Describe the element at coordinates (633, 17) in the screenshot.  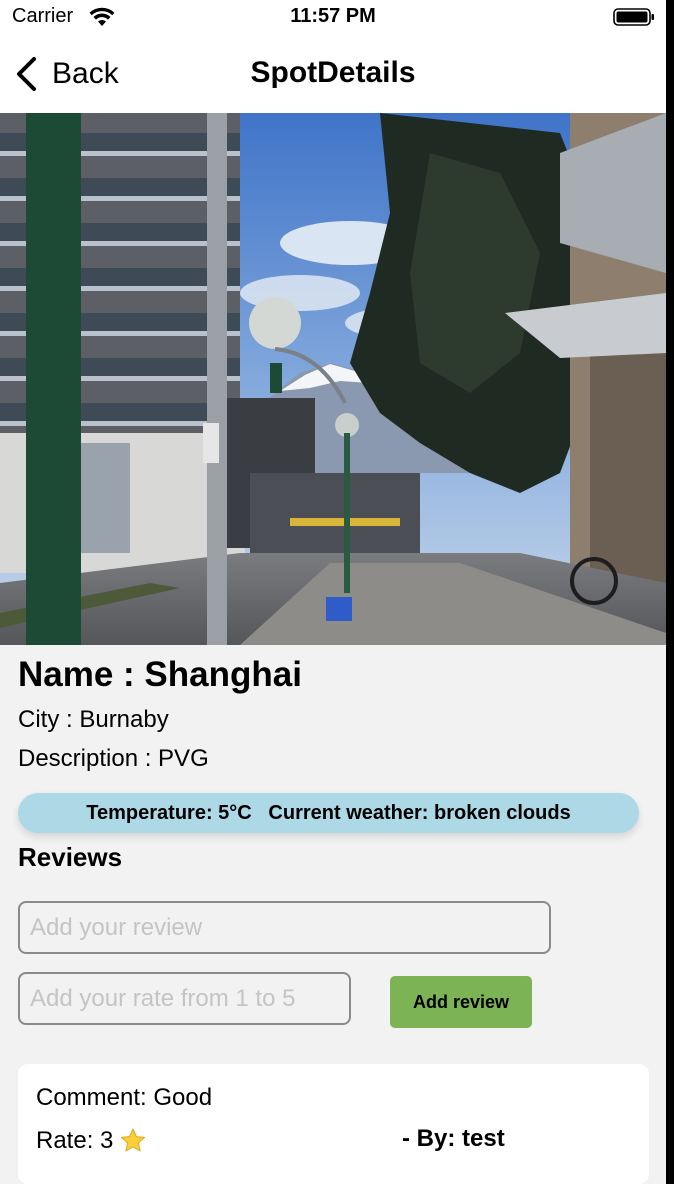
I see `battery-icon` at that location.